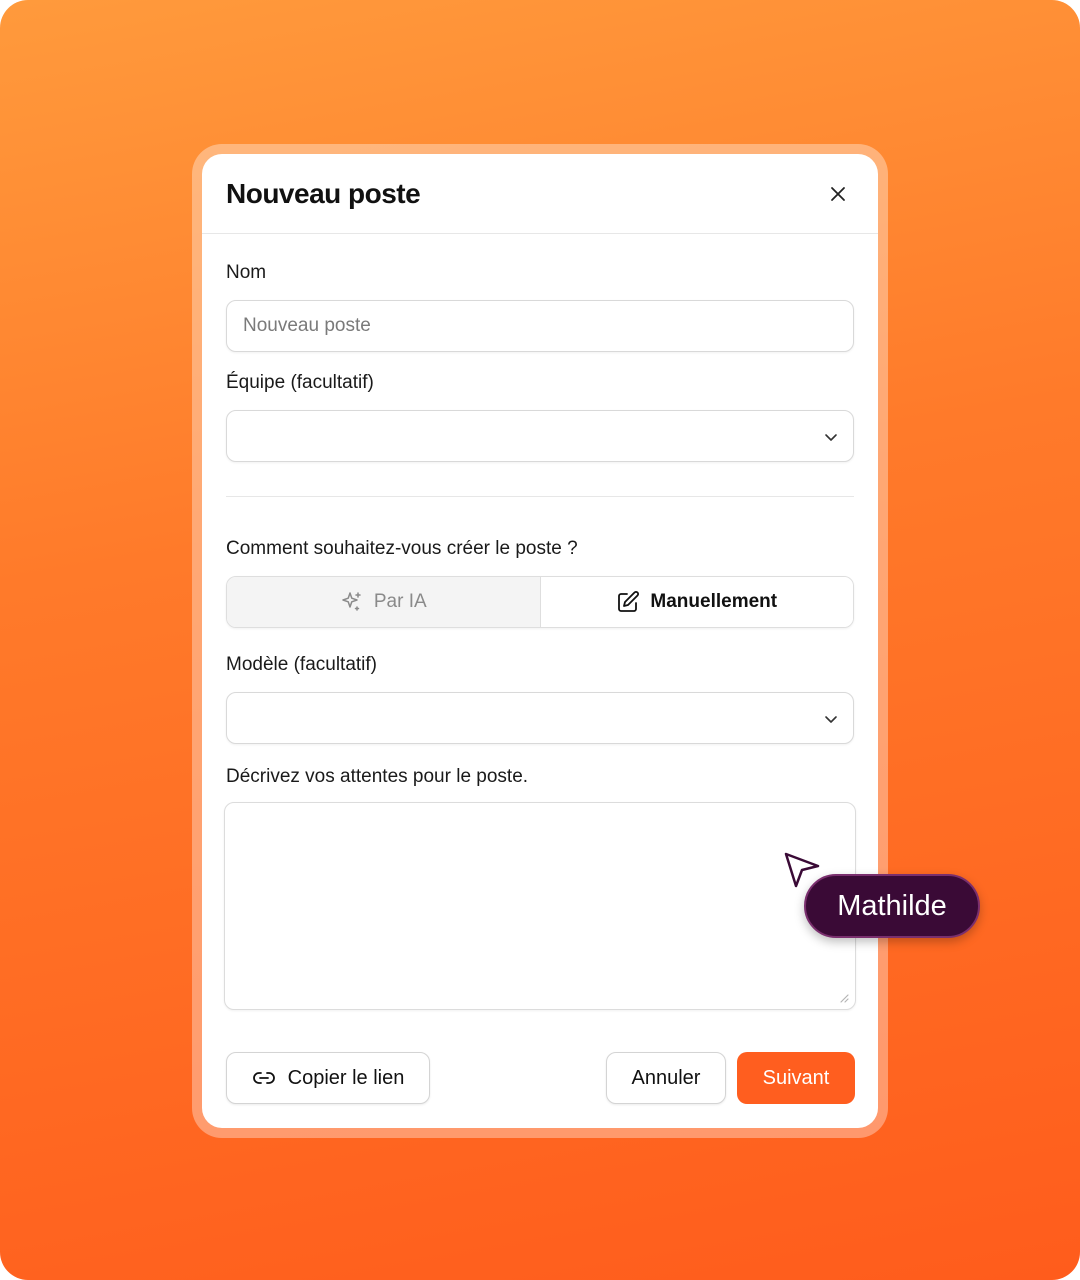  Describe the element at coordinates (843, 997) in the screenshot. I see `resize-grip-icon` at that location.